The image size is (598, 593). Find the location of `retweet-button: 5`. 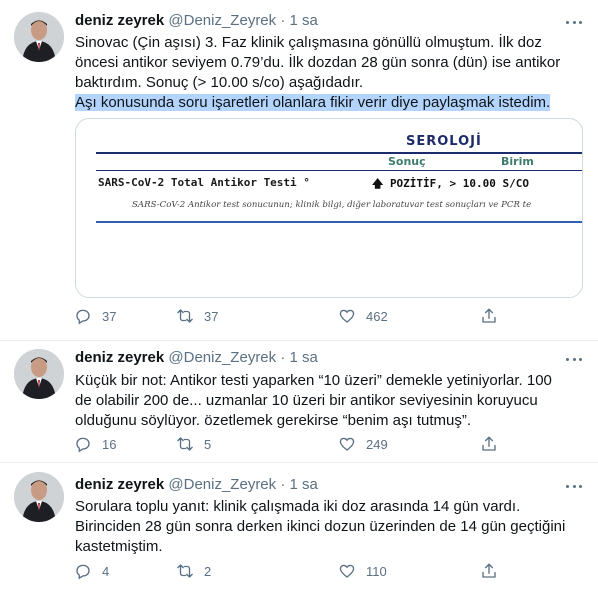

retweet-button: 5 is located at coordinates (193, 444).